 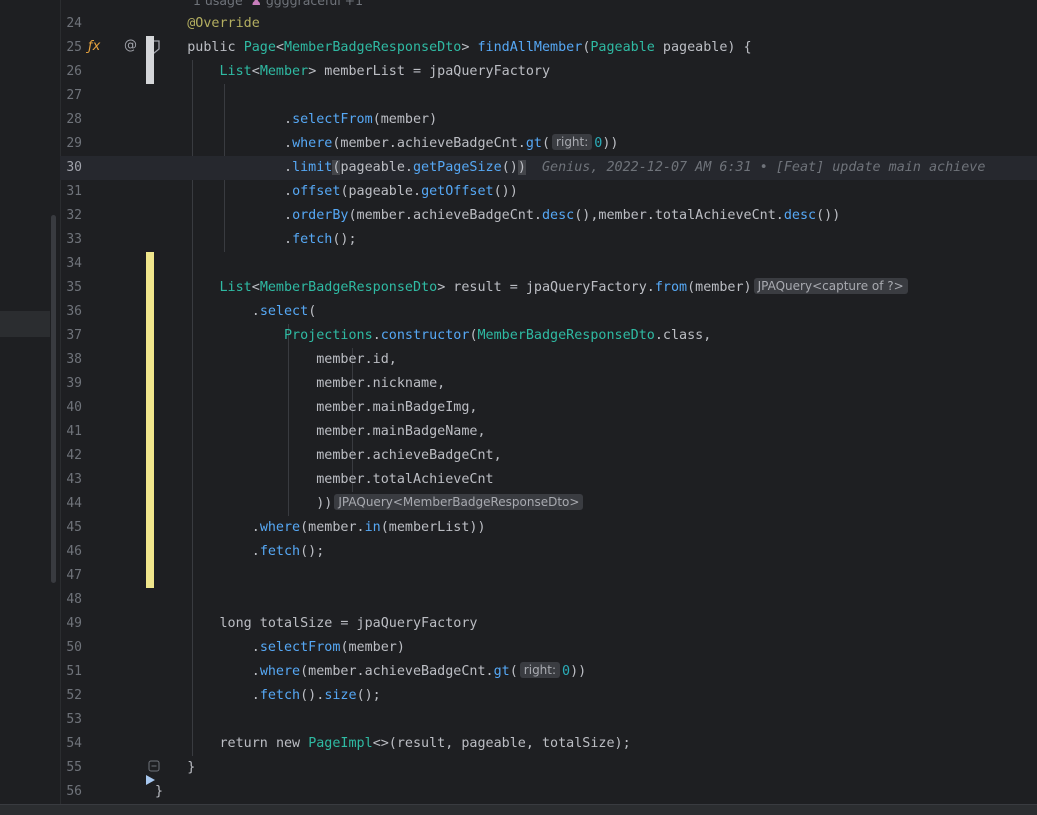 What do you see at coordinates (74, 479) in the screenshot?
I see `line-number: 43` at bounding box center [74, 479].